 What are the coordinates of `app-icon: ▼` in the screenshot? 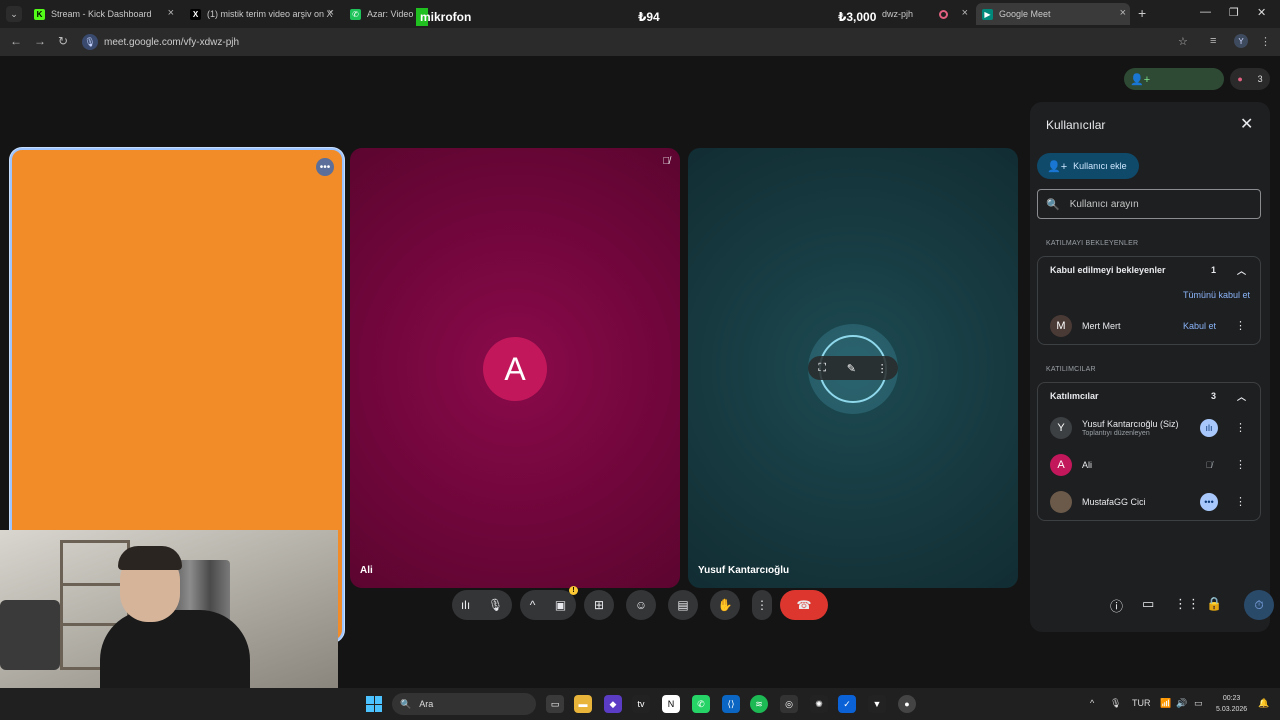 It's located at (877, 704).